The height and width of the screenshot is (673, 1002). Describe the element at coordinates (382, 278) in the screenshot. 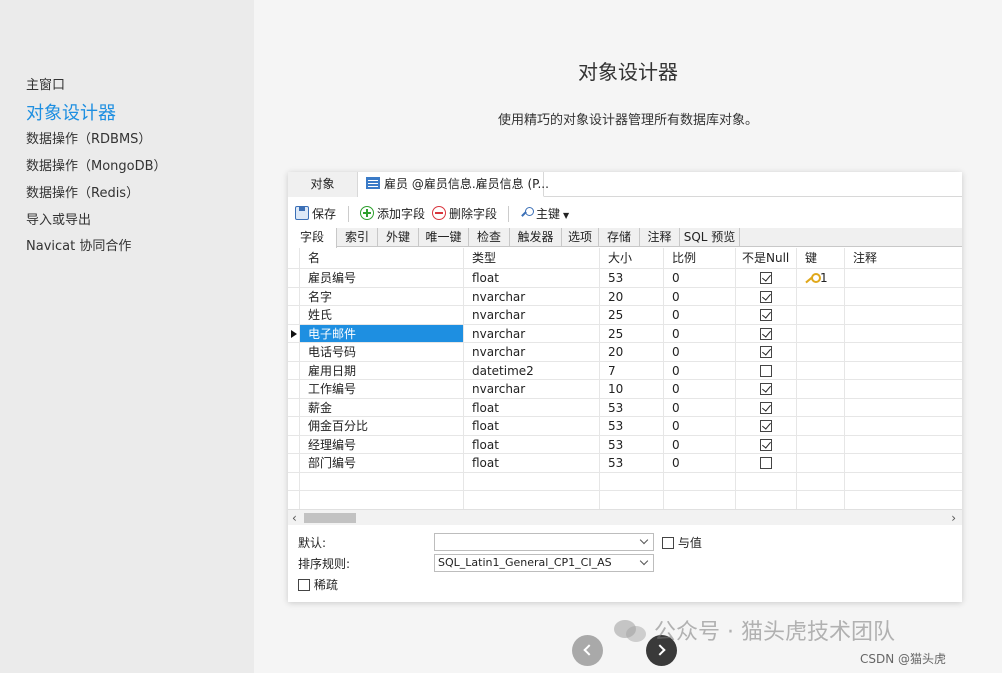

I see `cell-name: 雇员编号` at that location.